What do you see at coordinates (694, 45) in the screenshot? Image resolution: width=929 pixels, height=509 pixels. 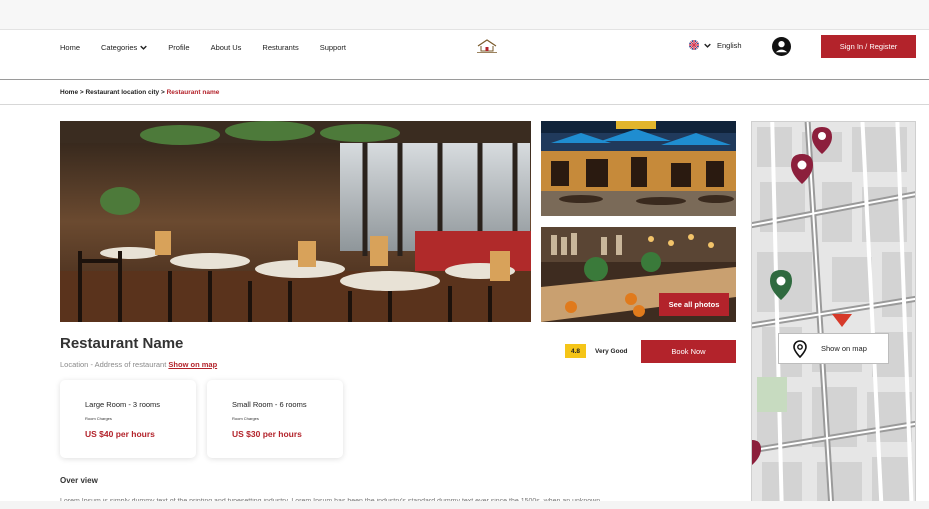 I see `uk-flag-icon` at bounding box center [694, 45].